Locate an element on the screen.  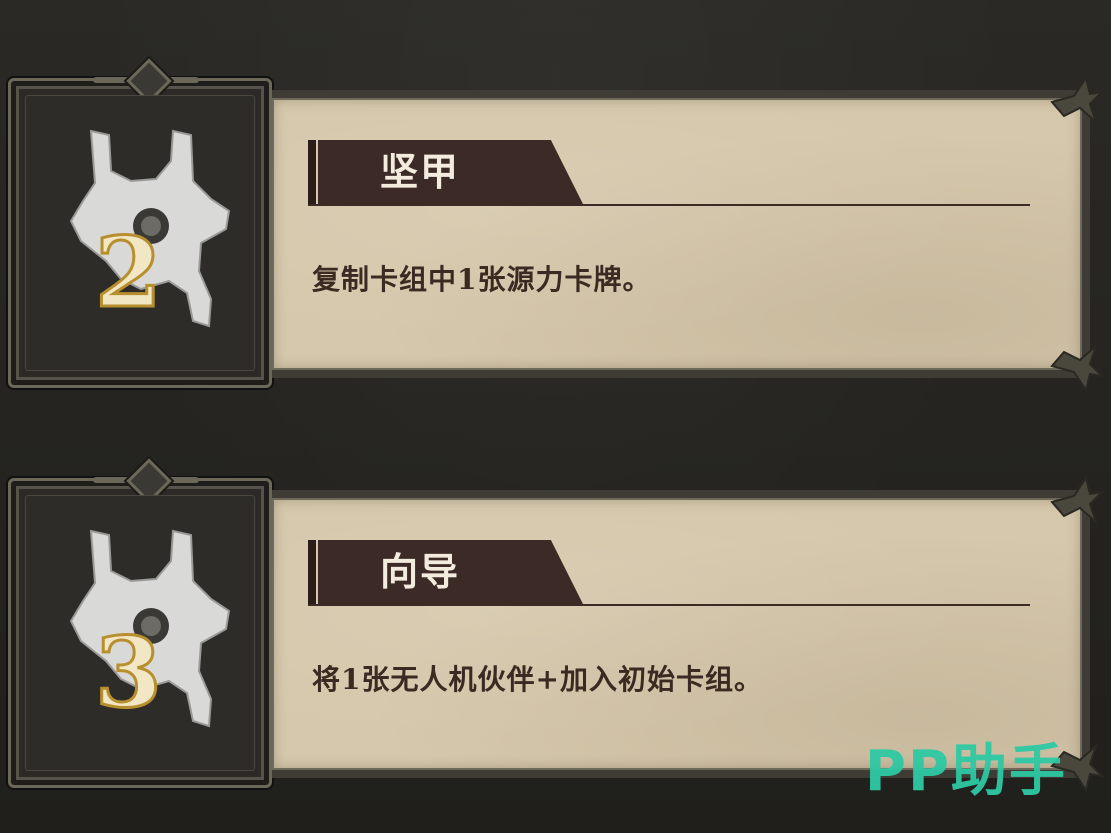
claw-gear-icon: 3 is located at coordinates (150, 630).